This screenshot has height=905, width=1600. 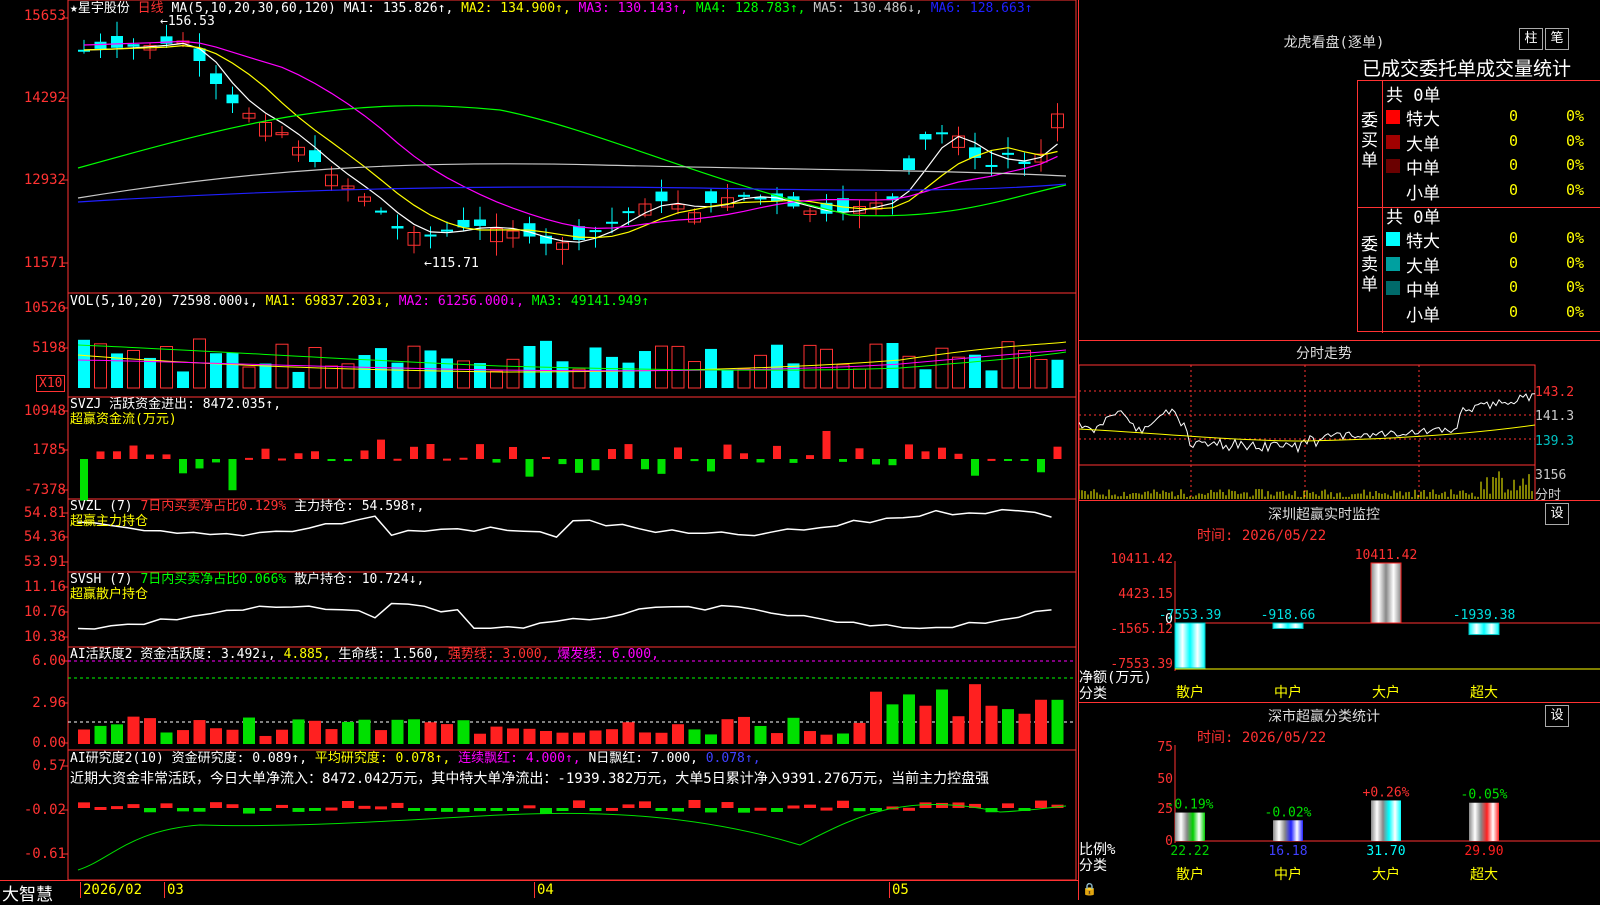 What do you see at coordinates (105, 506) in the screenshot?
I see `header-segment: SVZL (7)` at bounding box center [105, 506].